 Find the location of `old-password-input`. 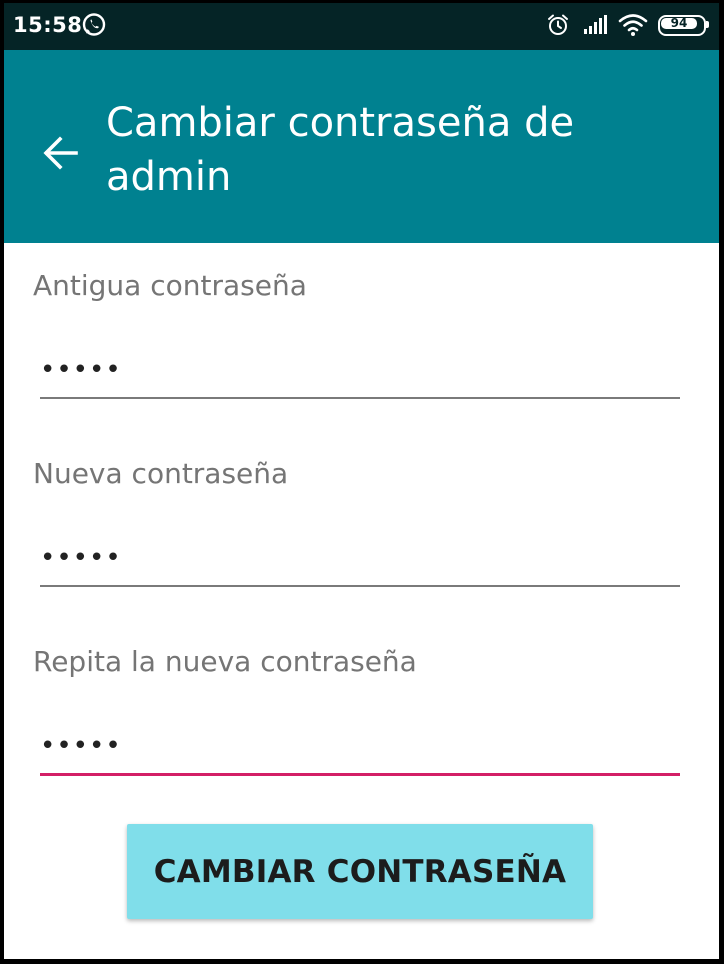

old-password-input is located at coordinates (360, 370).